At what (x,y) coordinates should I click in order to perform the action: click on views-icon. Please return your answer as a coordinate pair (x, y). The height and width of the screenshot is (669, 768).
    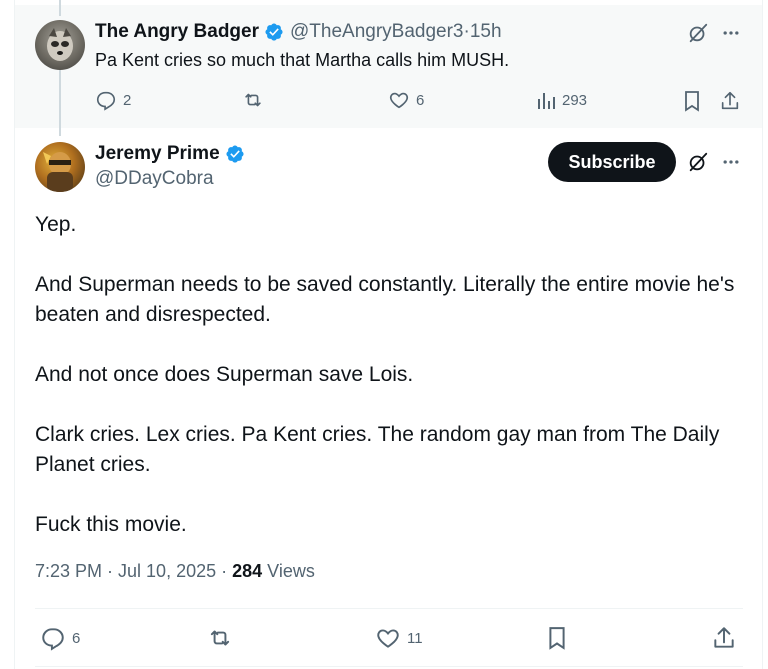
    Looking at the image, I should click on (546, 101).